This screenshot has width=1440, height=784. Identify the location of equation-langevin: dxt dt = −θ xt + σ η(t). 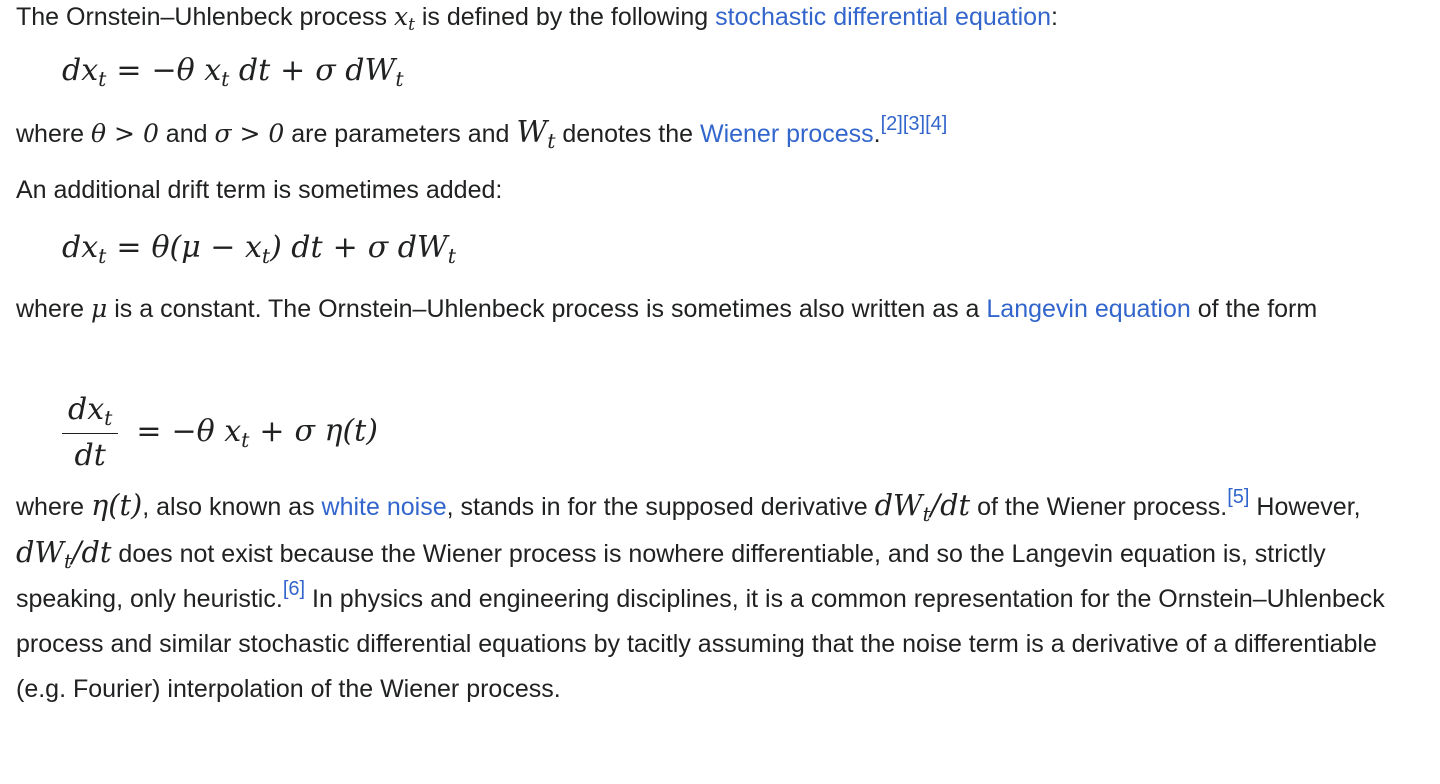
(220, 432).